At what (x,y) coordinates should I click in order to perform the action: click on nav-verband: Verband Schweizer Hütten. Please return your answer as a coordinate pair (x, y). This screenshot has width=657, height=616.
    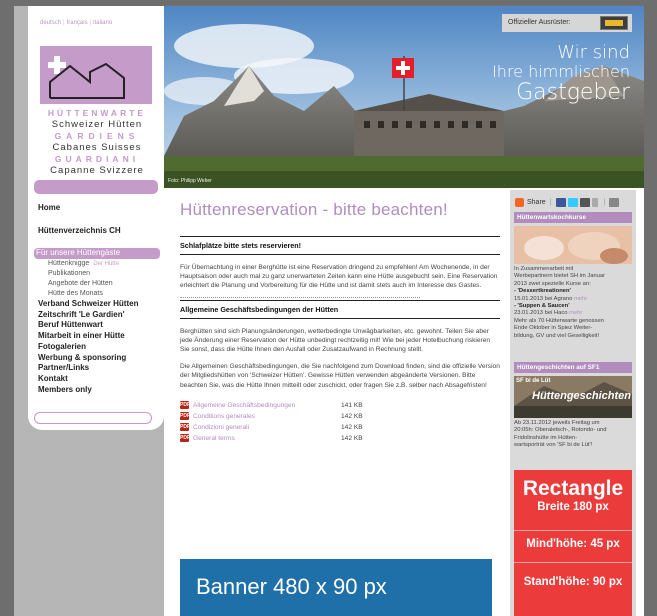
    Looking at the image, I should click on (99, 304).